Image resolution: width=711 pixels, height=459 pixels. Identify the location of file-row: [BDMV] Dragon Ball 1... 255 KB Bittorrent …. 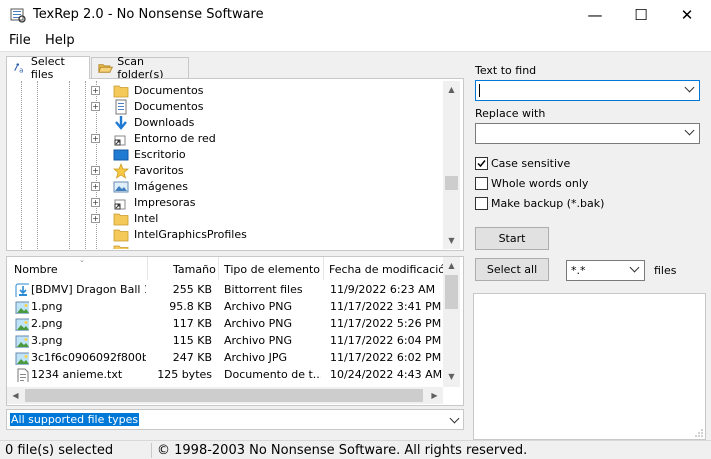
(225, 289).